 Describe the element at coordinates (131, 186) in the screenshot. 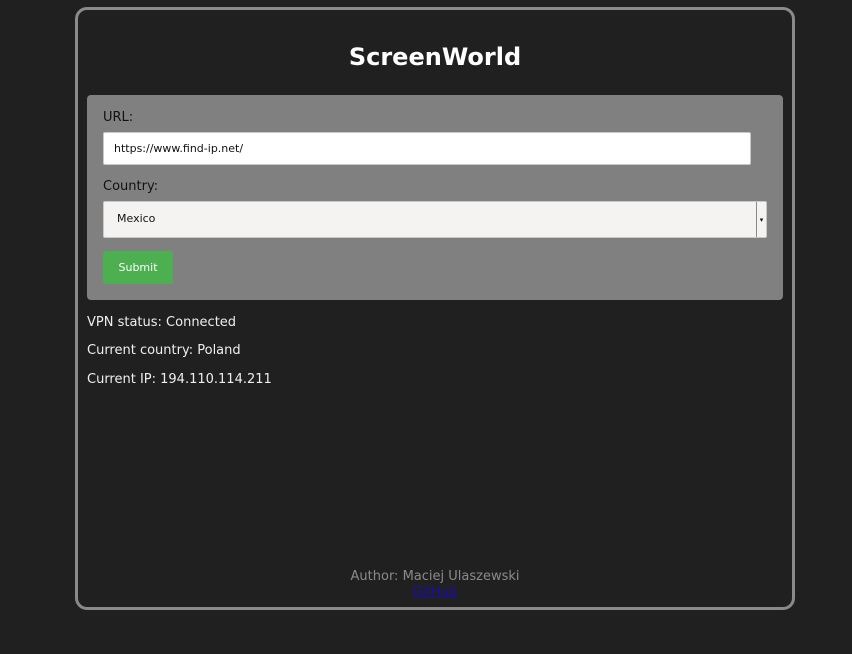

I see `country-label: Country:` at that location.